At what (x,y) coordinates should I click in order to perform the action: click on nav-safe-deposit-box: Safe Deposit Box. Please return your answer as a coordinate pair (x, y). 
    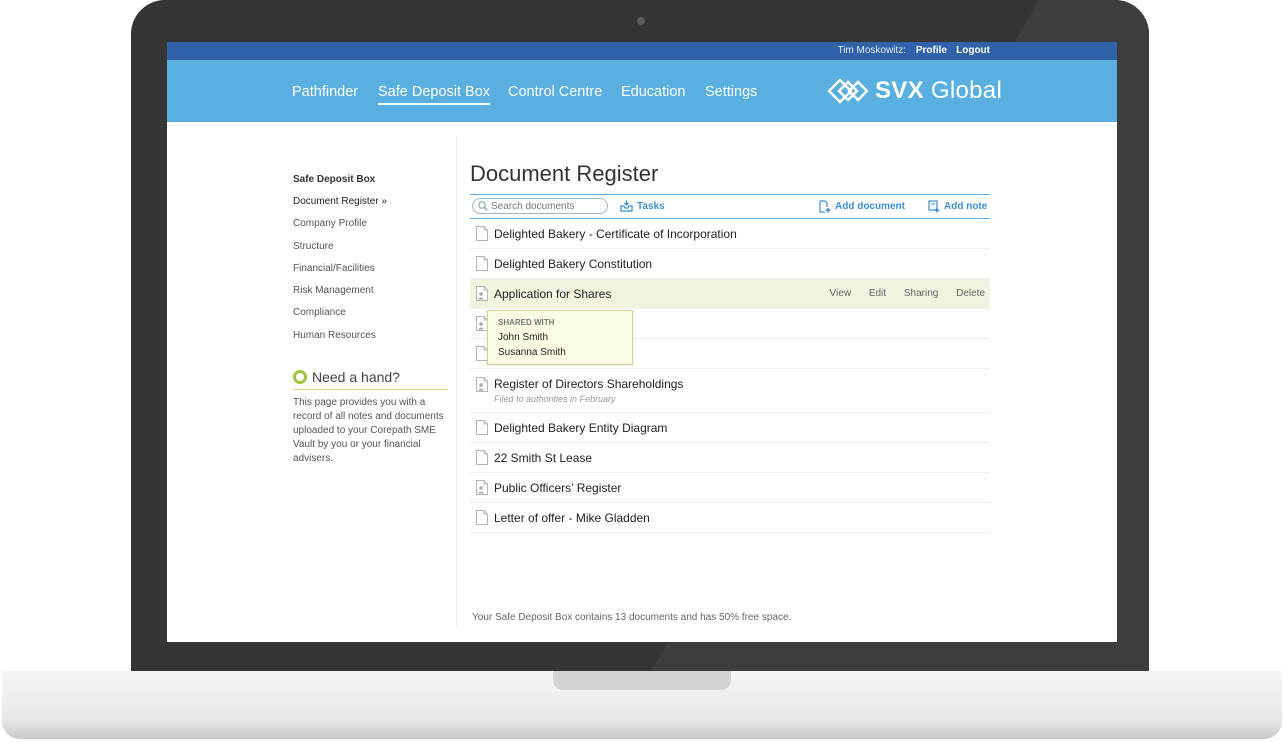
    Looking at the image, I should click on (434, 94).